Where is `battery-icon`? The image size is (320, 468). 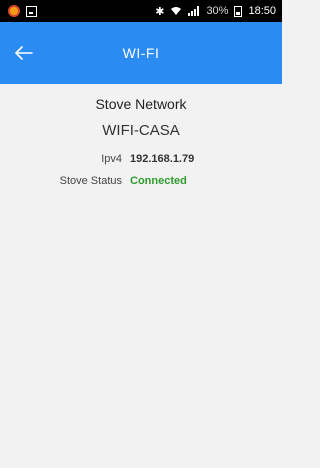 battery-icon is located at coordinates (238, 11).